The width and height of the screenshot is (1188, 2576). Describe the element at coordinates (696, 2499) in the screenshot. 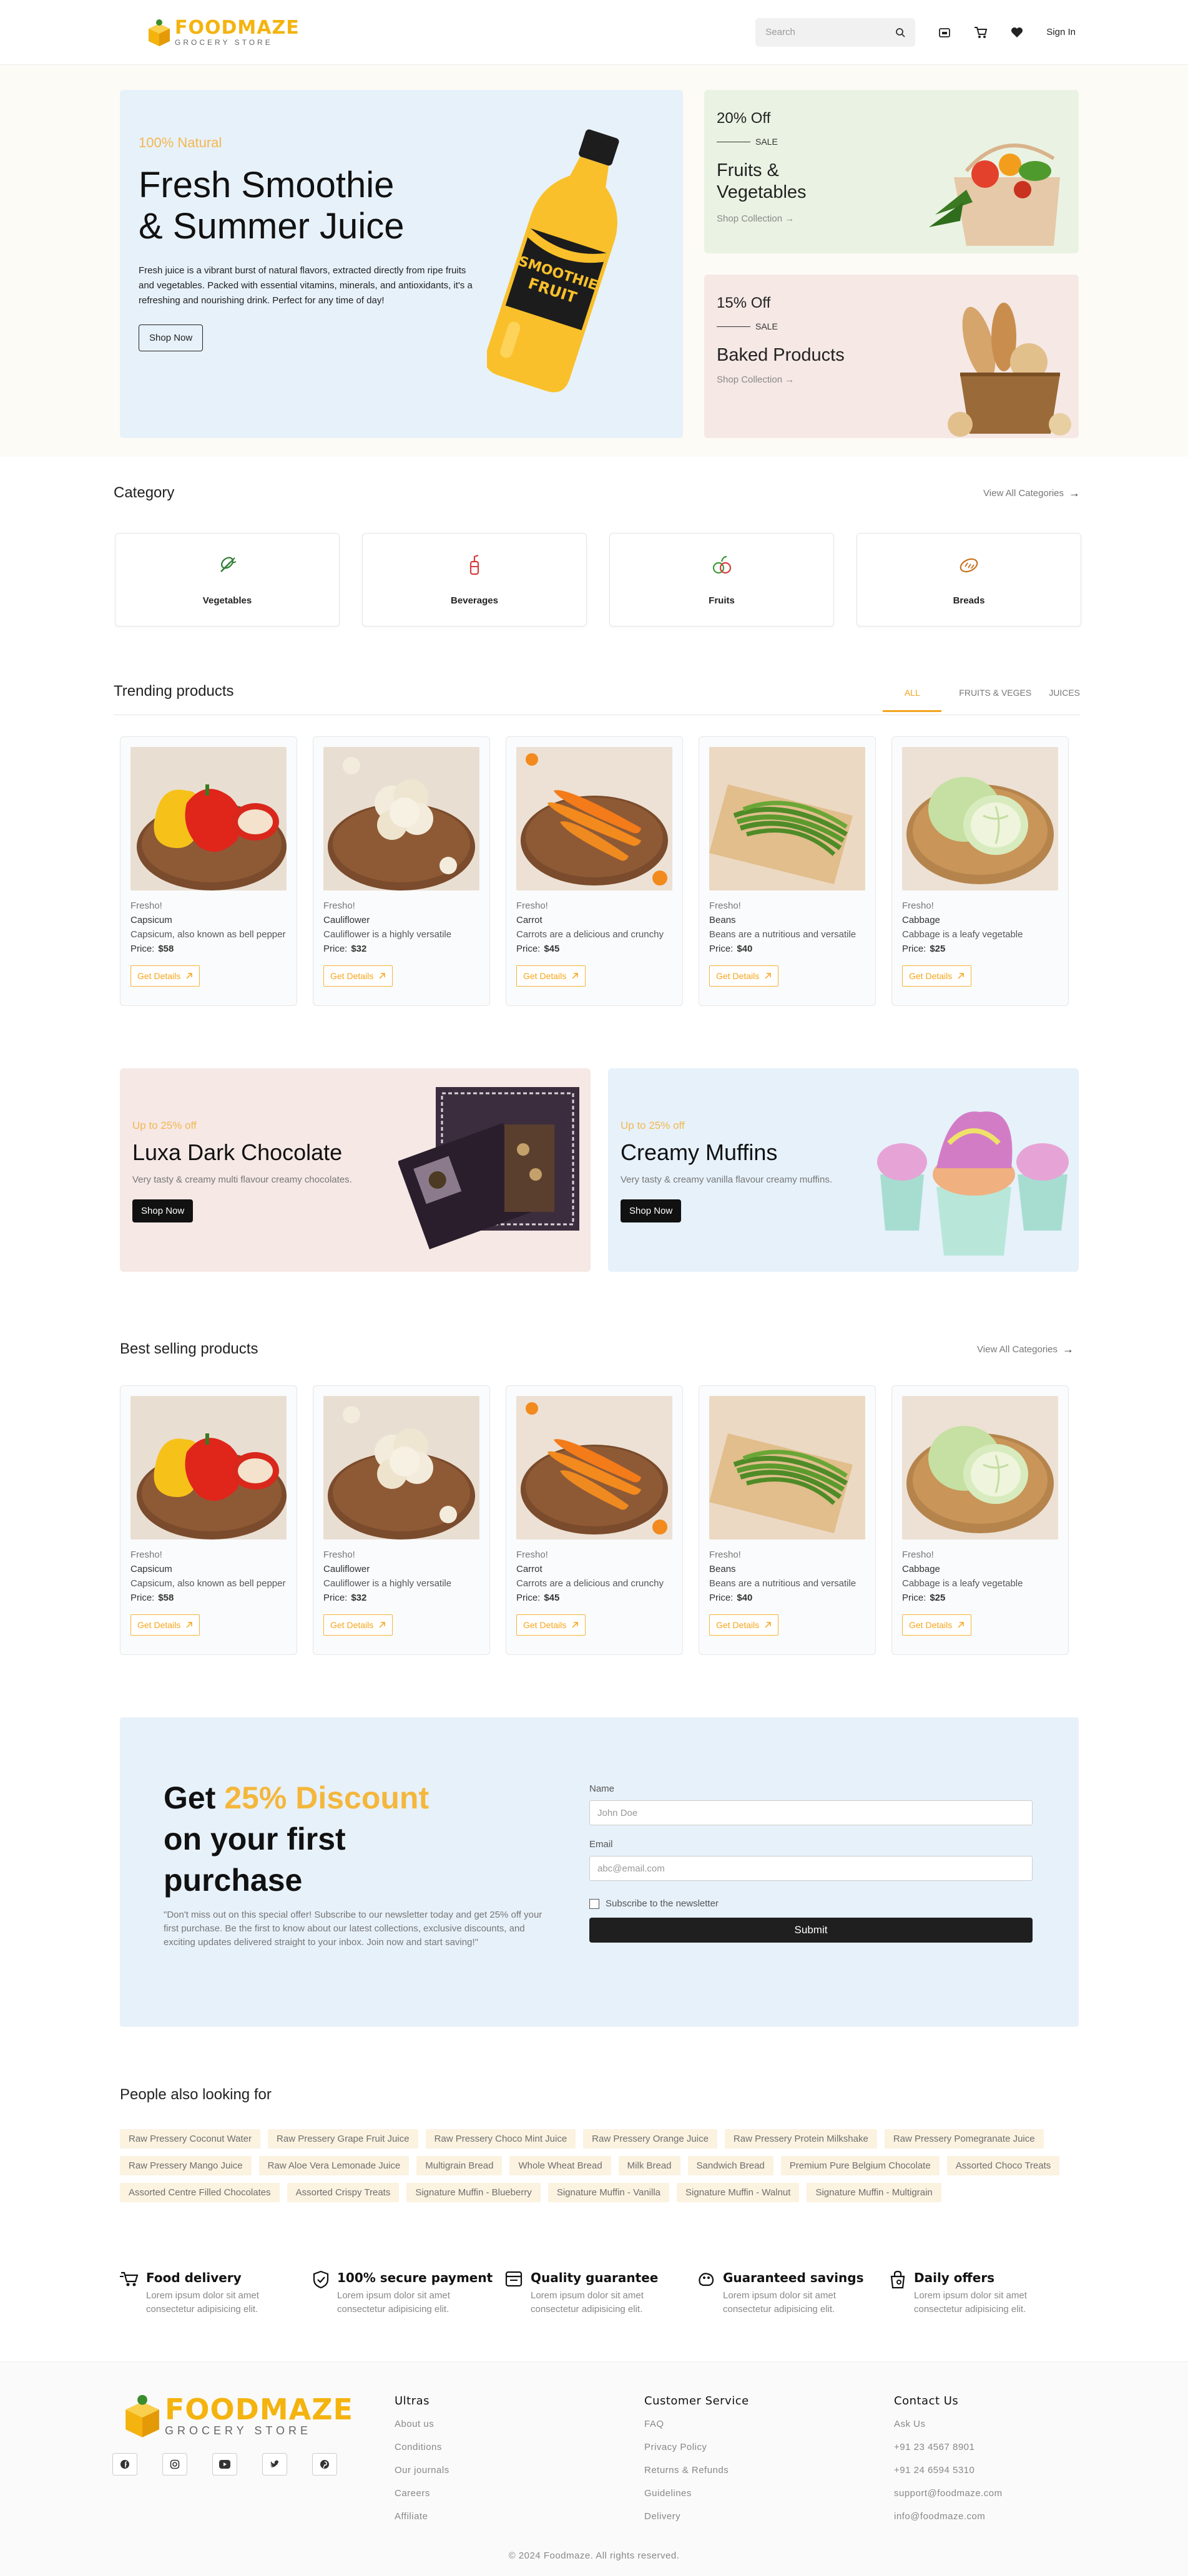

I see `footer-link: Guidelines` at that location.